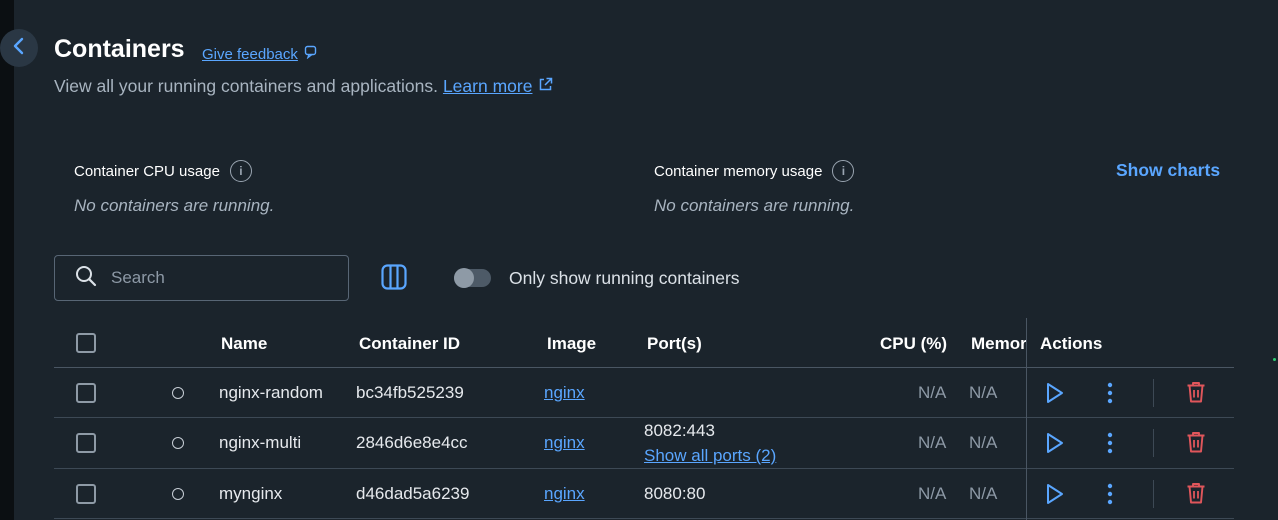 This screenshot has height=520, width=1278. I want to click on feedback-icon, so click(311, 54).